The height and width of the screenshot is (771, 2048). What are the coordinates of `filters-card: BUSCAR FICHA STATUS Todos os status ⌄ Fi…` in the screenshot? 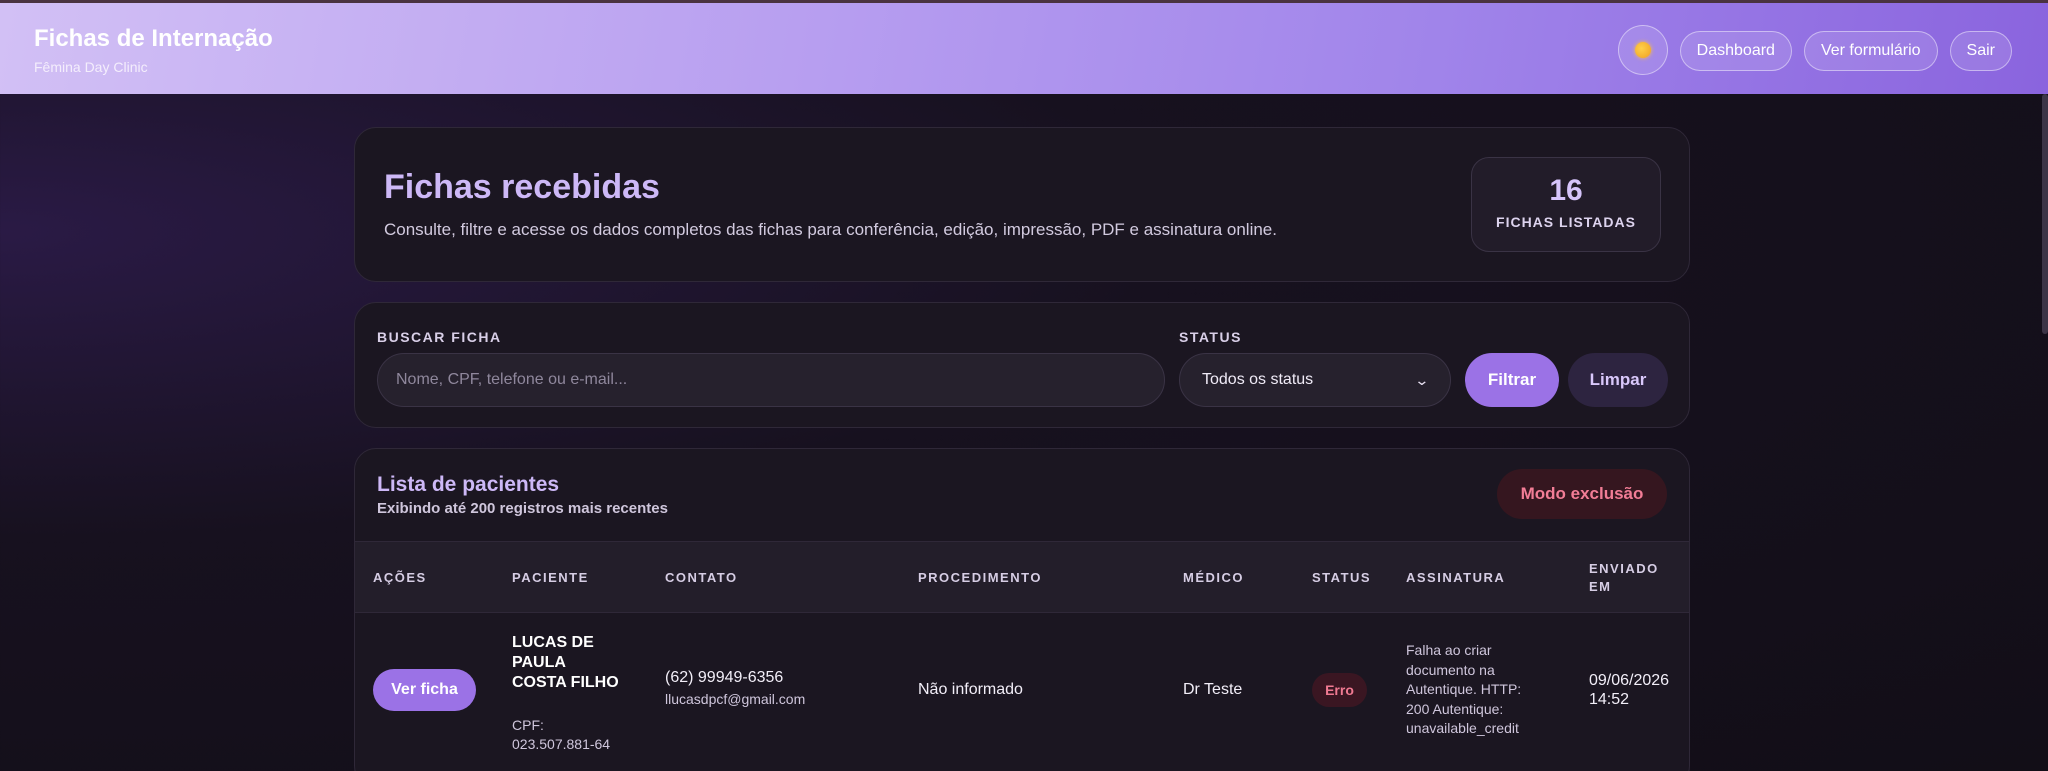 It's located at (1022, 365).